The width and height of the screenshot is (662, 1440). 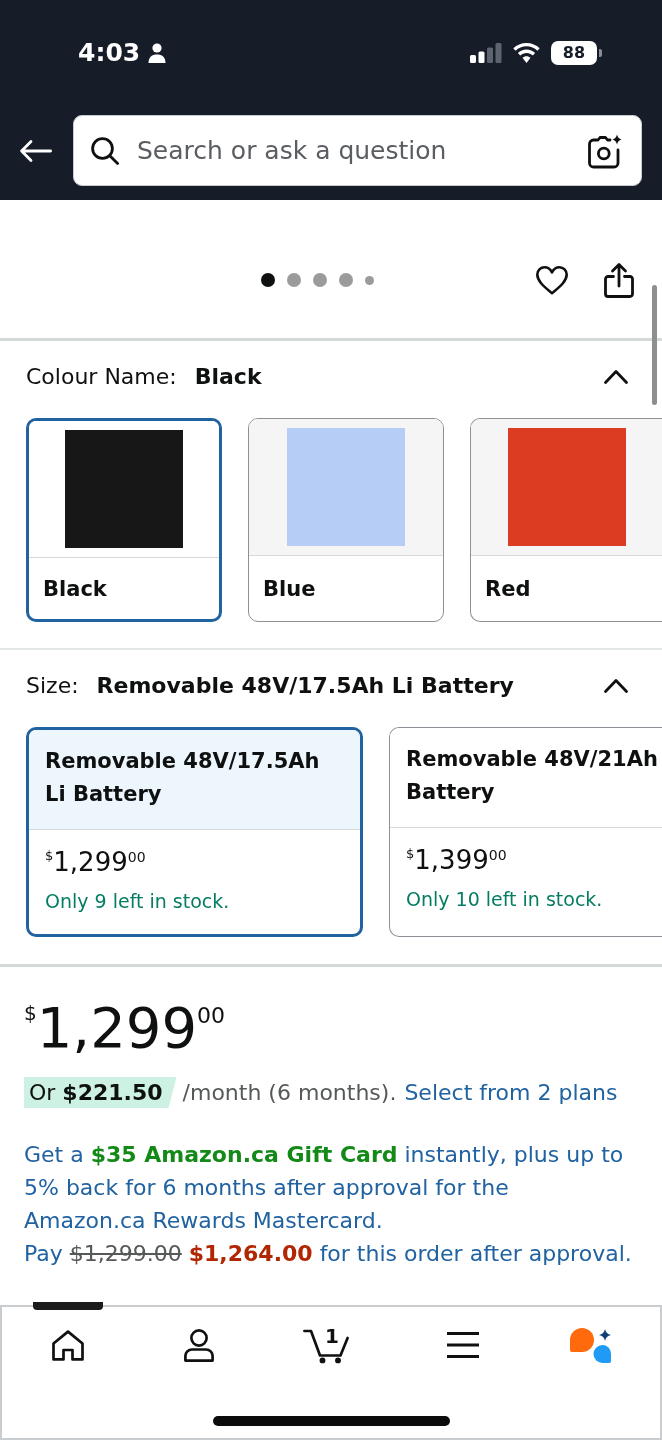 What do you see at coordinates (327, 1187) in the screenshot?
I see `card-offer-text: Get a $35 Amazon.ca Gift Card instantly, plus up to 5% back for 6 months after approval for the Amazon.ca Rewards Mastercard.` at bounding box center [327, 1187].